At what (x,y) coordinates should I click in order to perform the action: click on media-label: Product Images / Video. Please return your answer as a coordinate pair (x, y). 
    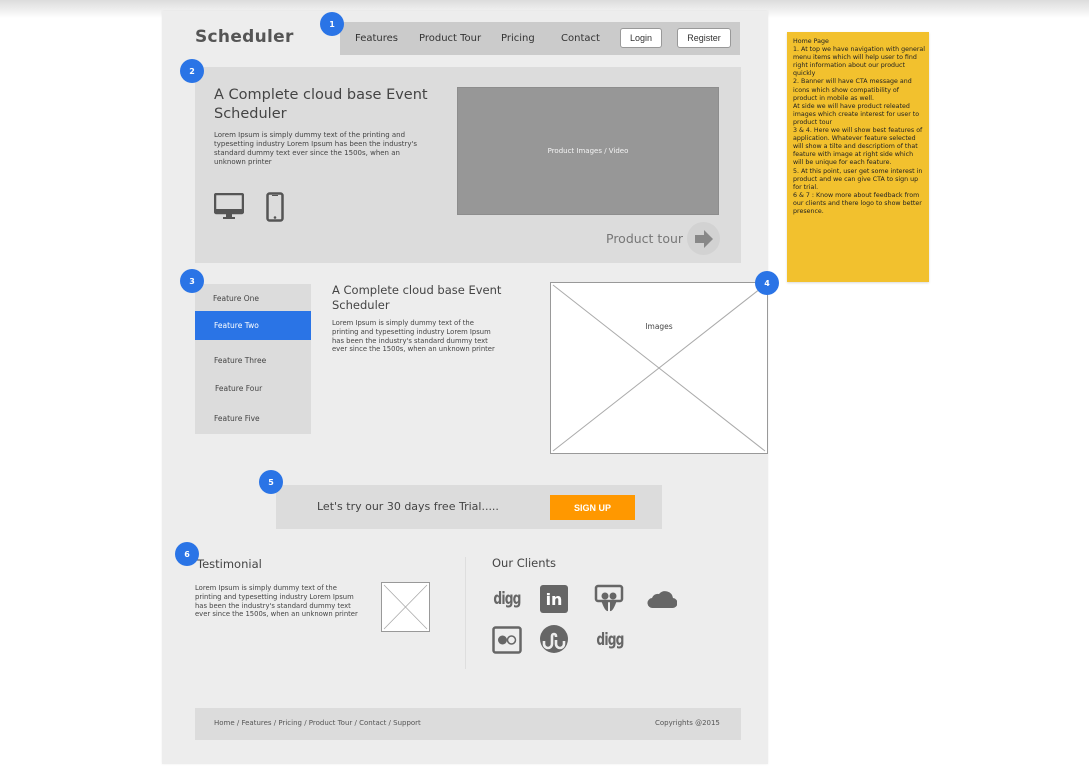
    Looking at the image, I should click on (588, 151).